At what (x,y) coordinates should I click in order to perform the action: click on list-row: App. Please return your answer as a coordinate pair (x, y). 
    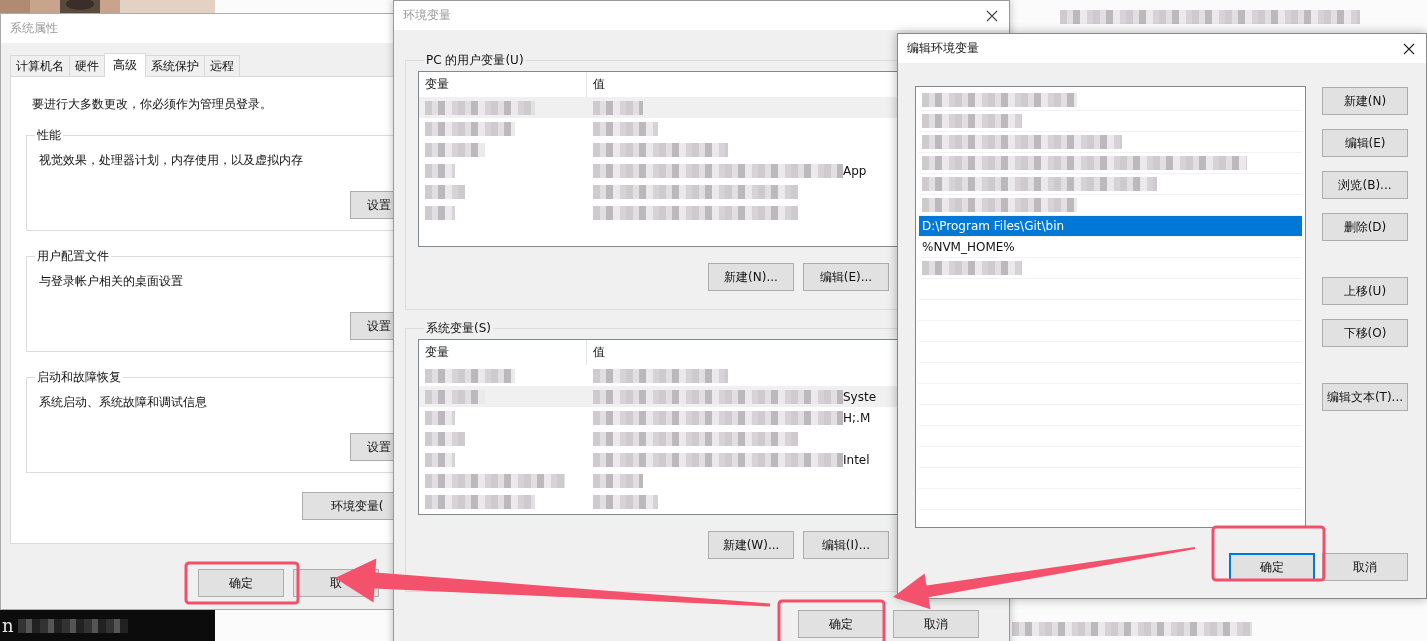
    Looking at the image, I should click on (698, 170).